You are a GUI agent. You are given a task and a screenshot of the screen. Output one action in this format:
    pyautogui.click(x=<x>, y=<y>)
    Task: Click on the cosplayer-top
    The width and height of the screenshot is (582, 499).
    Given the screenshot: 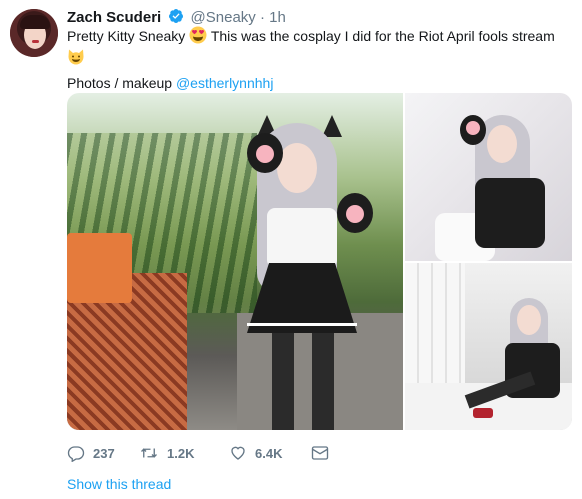 What is the action you would take?
    pyautogui.click(x=302, y=238)
    